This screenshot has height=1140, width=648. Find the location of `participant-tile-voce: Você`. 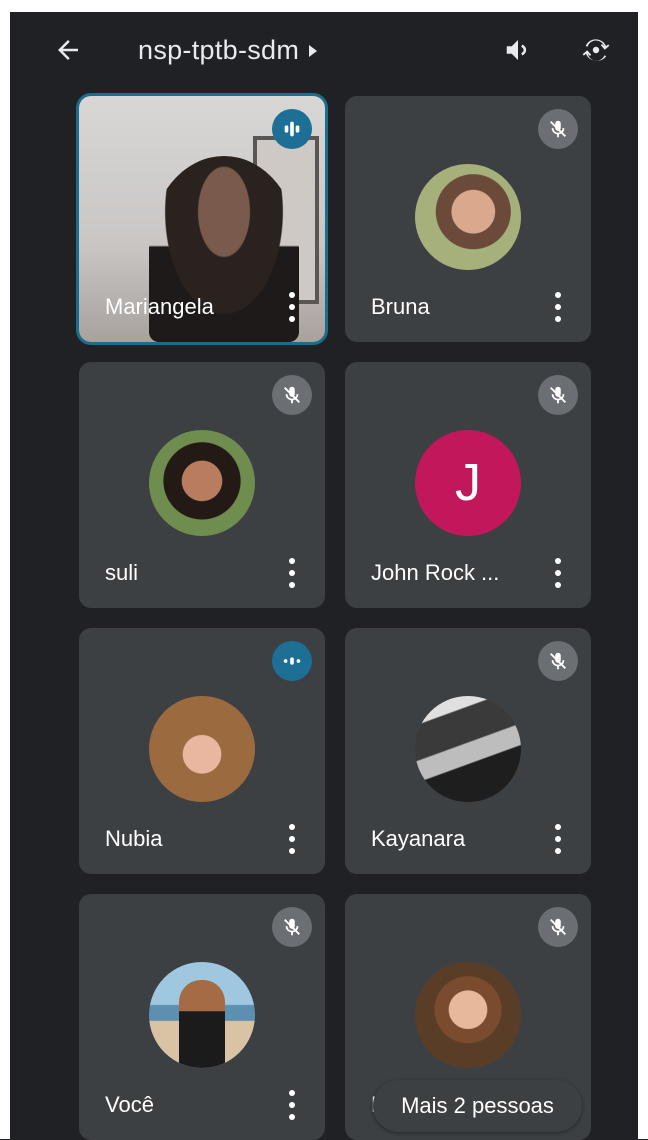

participant-tile-voce: Você is located at coordinates (202, 1017).